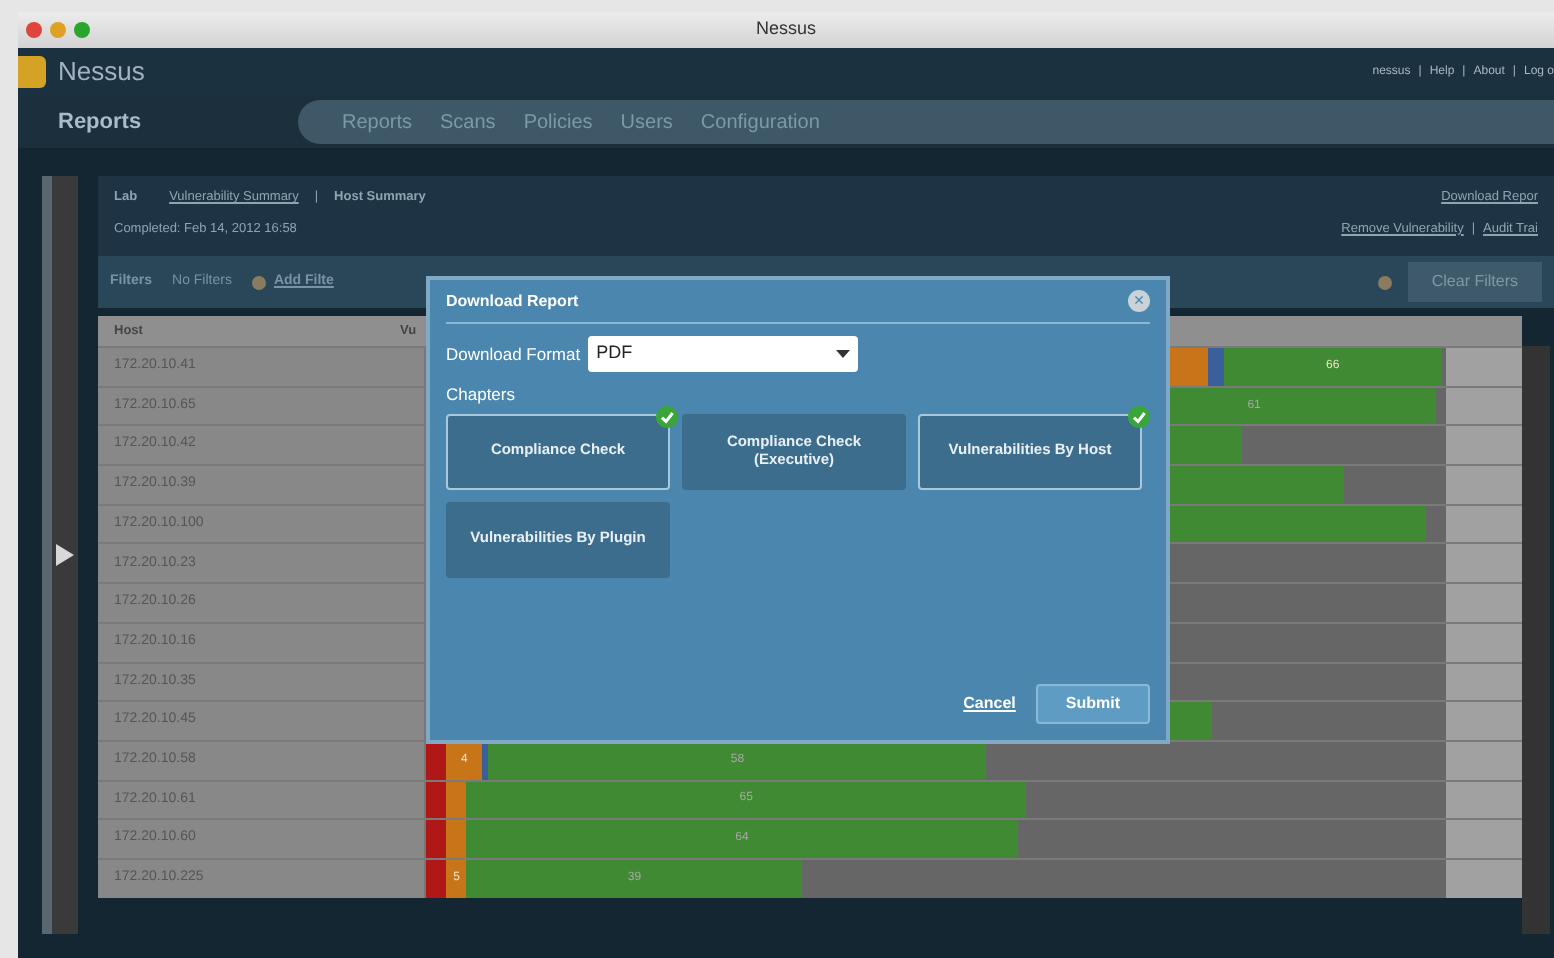 The height and width of the screenshot is (958, 1554). I want to click on nav-tab: Policies, so click(558, 122).